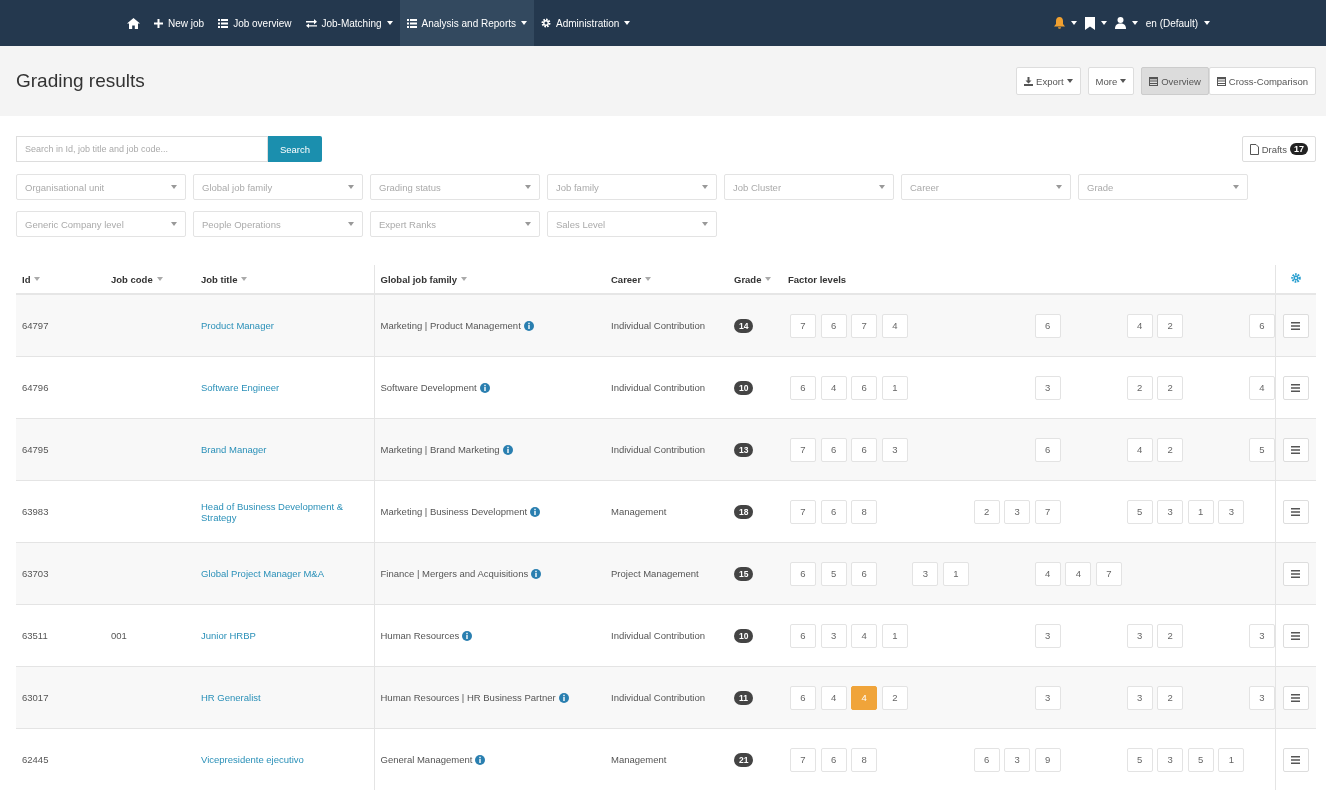 The height and width of the screenshot is (807, 1326). Describe the element at coordinates (455, 187) in the screenshot. I see `filter-dropdown: Grading status` at that location.